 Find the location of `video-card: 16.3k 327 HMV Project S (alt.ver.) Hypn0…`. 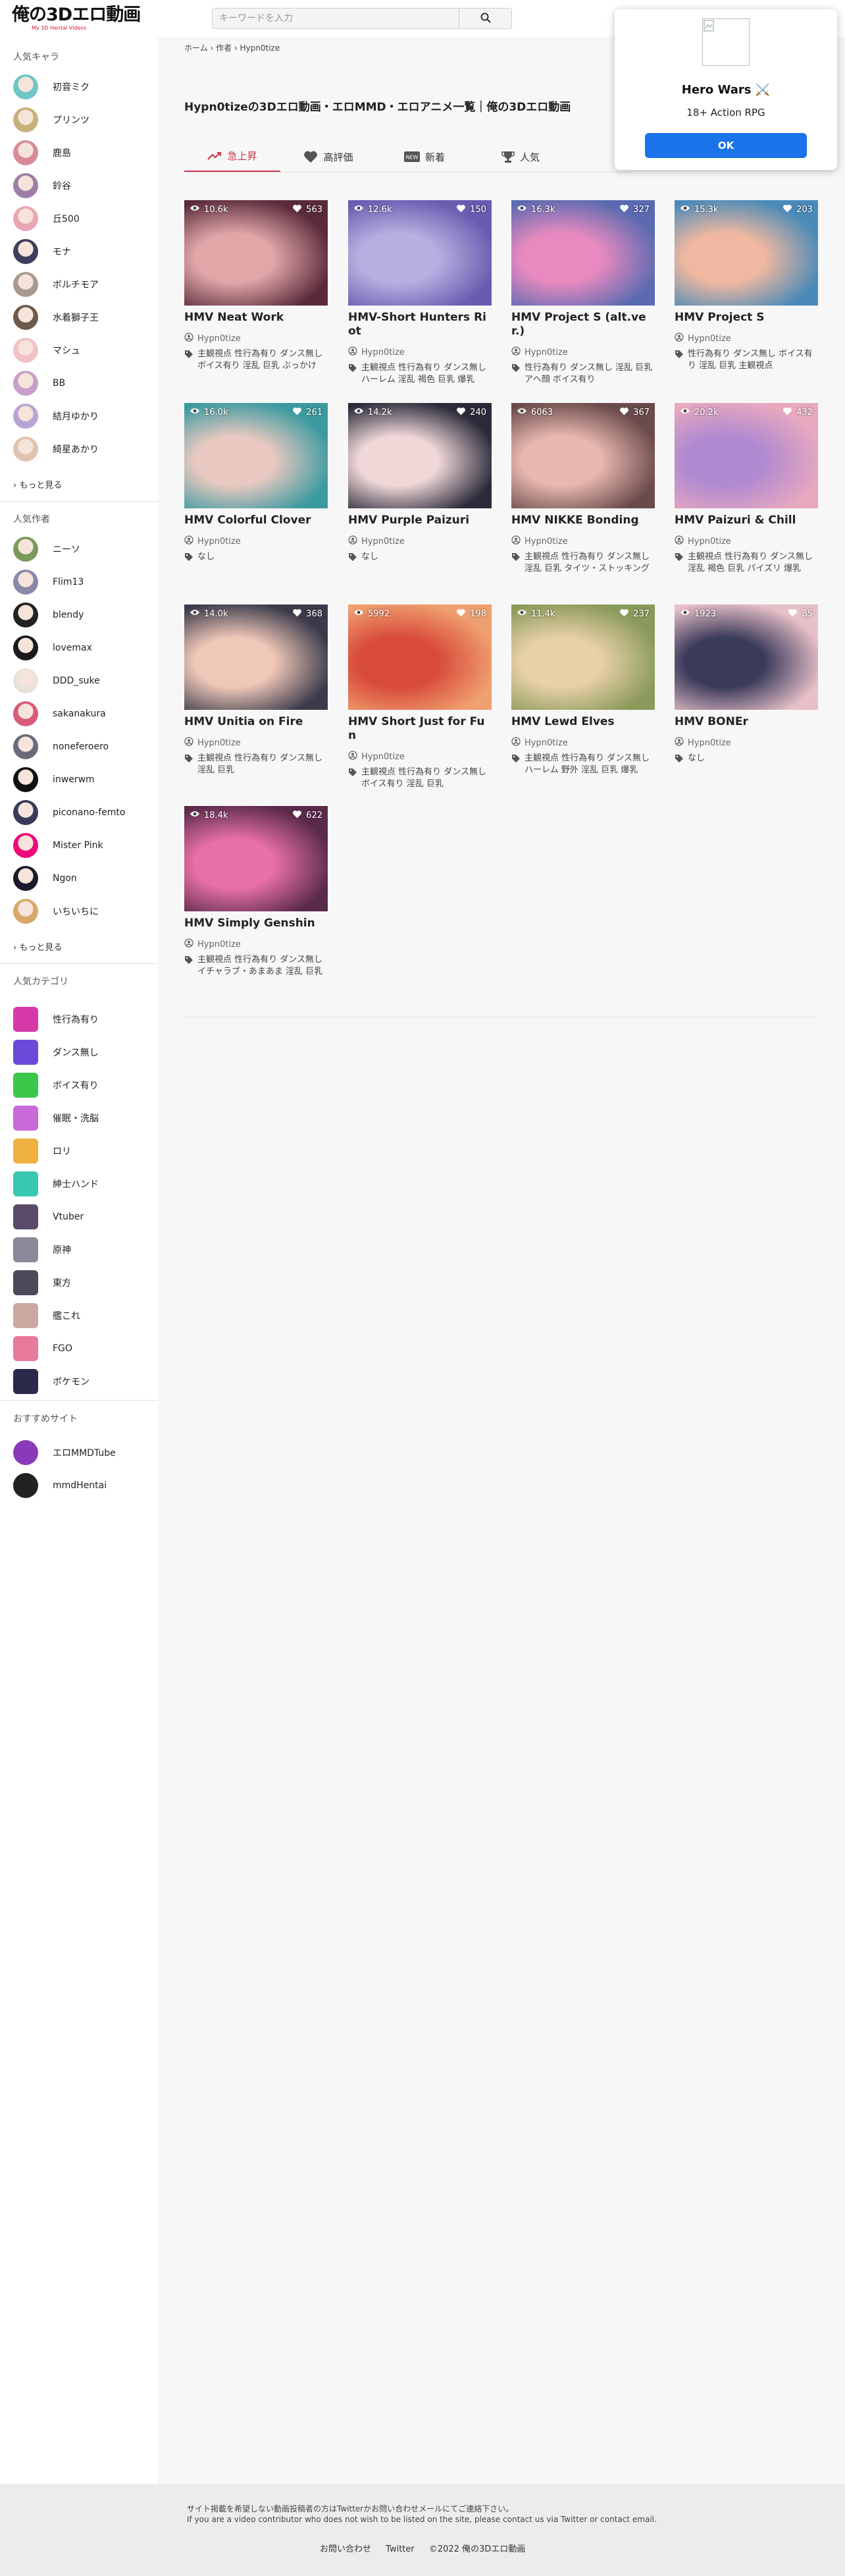

video-card: 16.3k 327 HMV Project S (alt.ver.) Hypn0… is located at coordinates (583, 293).